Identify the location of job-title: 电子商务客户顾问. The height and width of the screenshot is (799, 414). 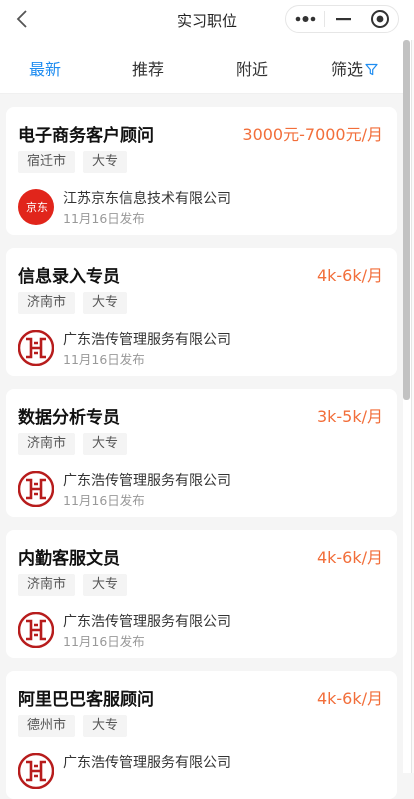
(86, 136).